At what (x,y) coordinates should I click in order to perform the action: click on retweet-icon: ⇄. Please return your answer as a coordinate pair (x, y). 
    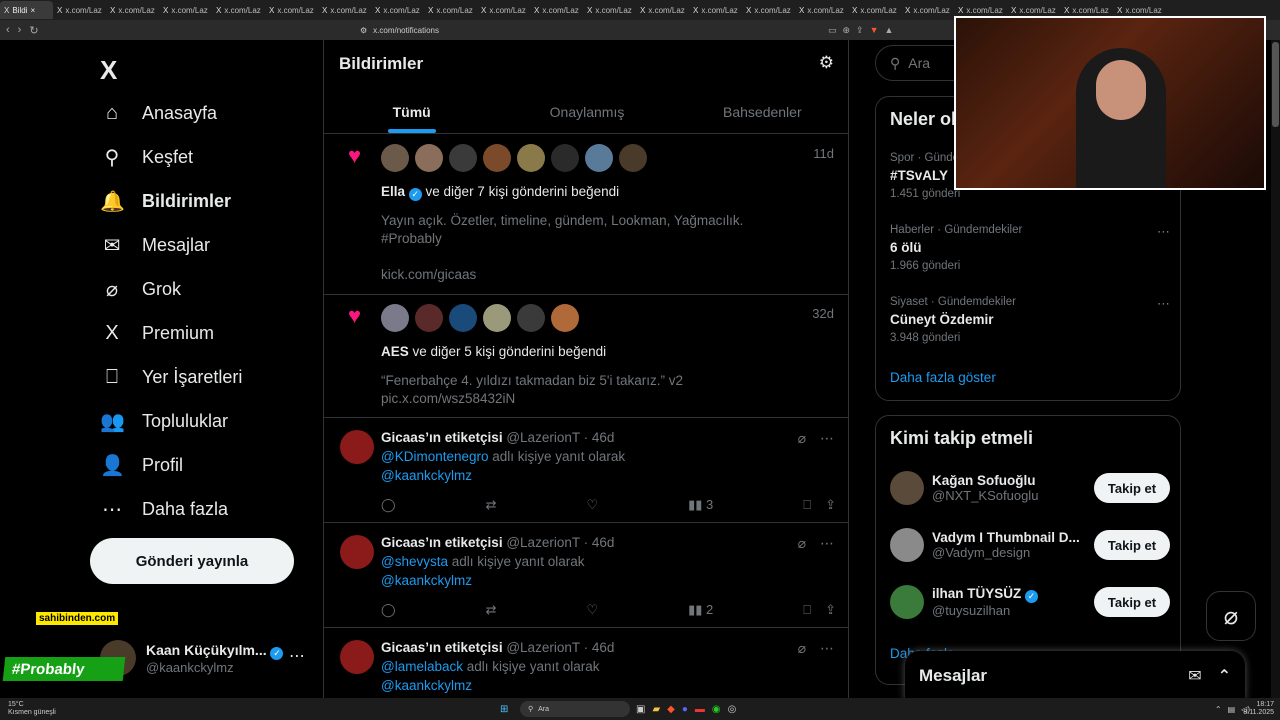
    Looking at the image, I should click on (491, 610).